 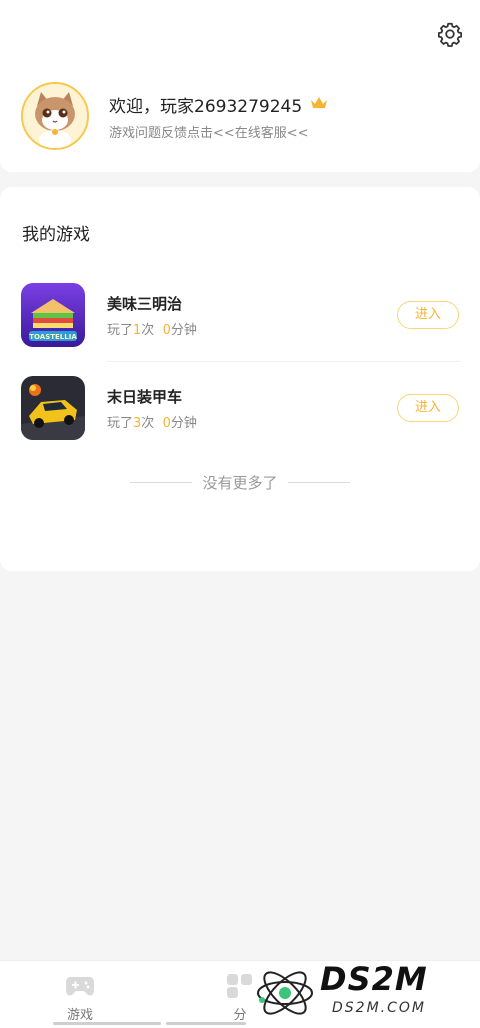 I want to click on game-stats: 玩了1次 0分钟, so click(x=152, y=330).